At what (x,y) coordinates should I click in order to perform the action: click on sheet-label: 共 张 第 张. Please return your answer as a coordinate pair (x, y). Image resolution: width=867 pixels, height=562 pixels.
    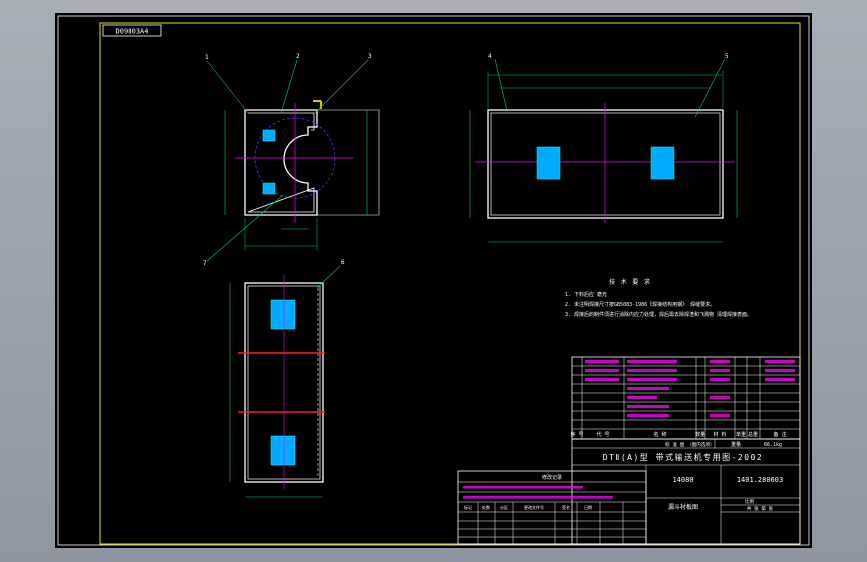
    Looking at the image, I should click on (760, 508).